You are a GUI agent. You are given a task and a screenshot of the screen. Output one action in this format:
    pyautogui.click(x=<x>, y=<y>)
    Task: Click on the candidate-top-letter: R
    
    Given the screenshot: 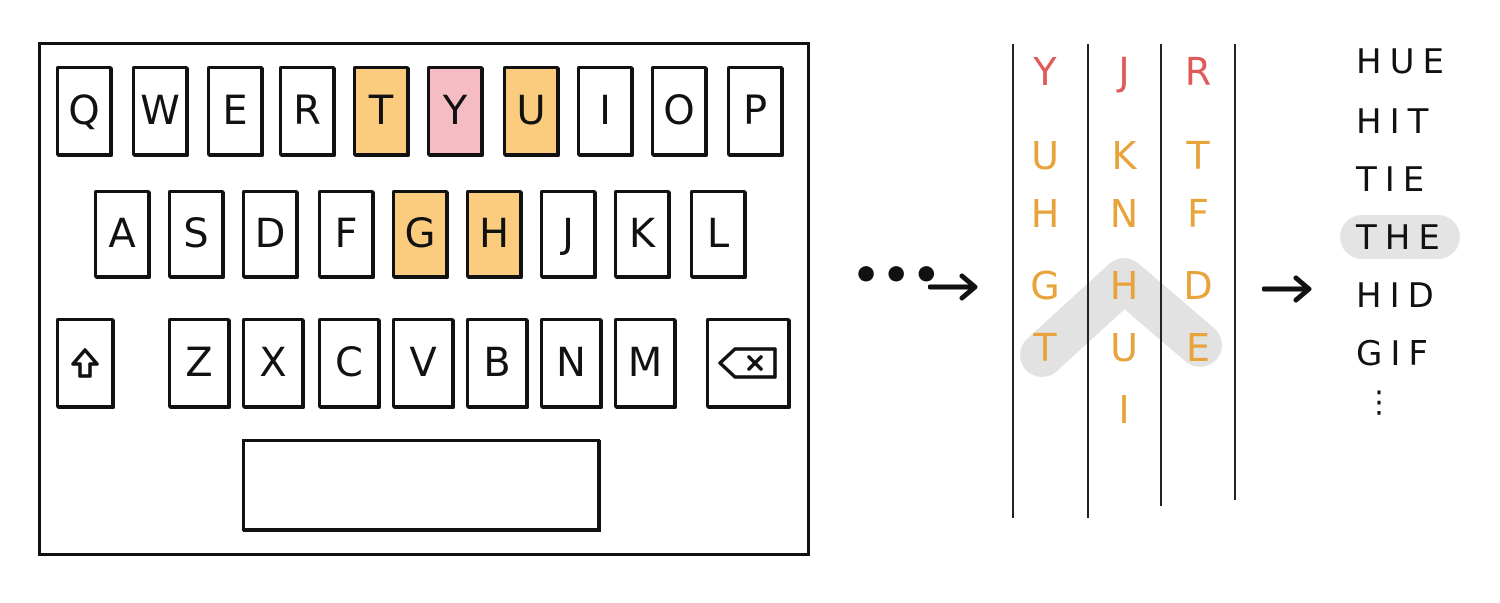 What is the action you would take?
    pyautogui.click(x=1198, y=72)
    